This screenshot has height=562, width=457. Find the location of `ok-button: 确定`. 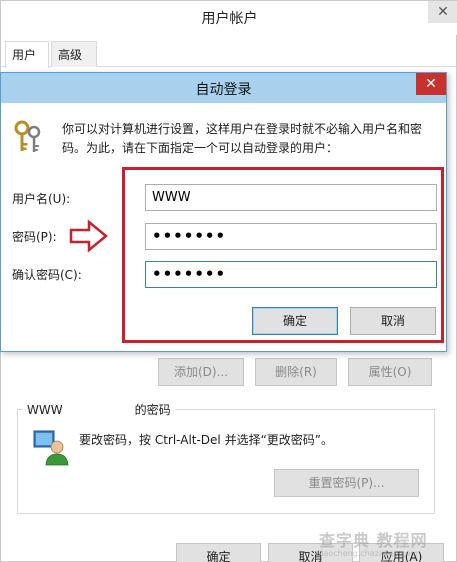

ok-button: 确定 is located at coordinates (218, 552).